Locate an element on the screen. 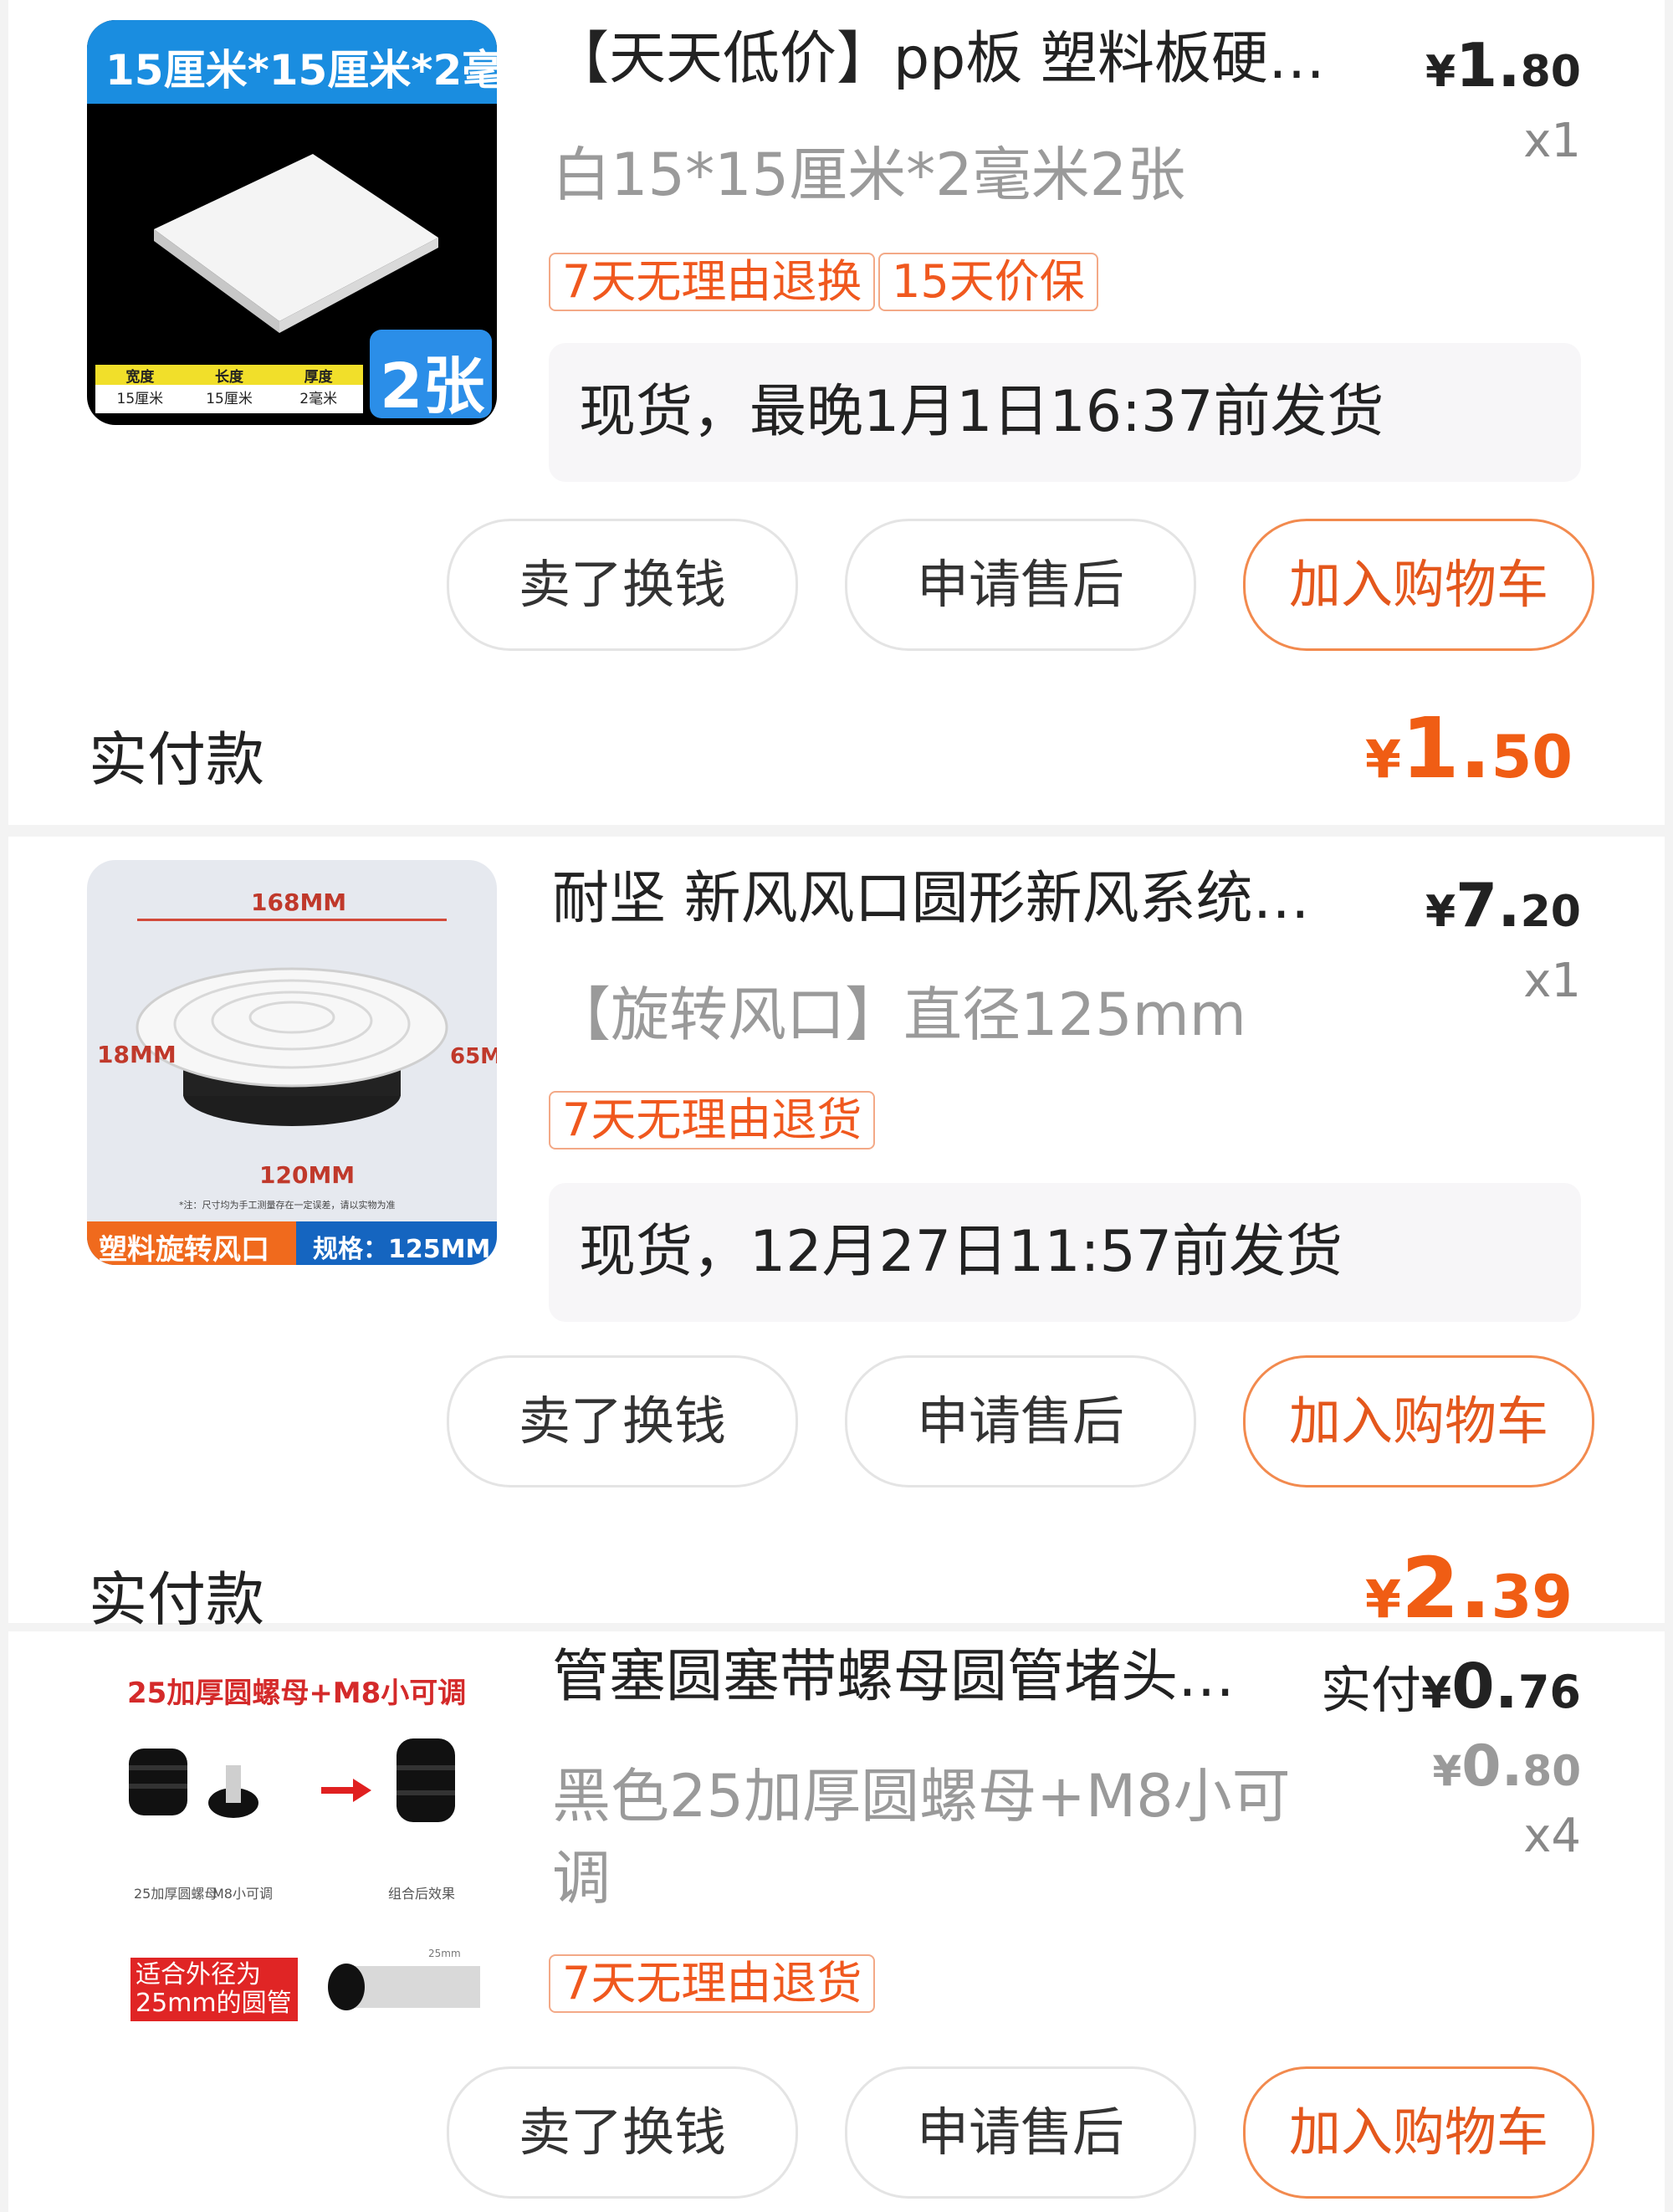 Image resolution: width=1673 pixels, height=2212 pixels. dimension-label: 168MM is located at coordinates (299, 902).